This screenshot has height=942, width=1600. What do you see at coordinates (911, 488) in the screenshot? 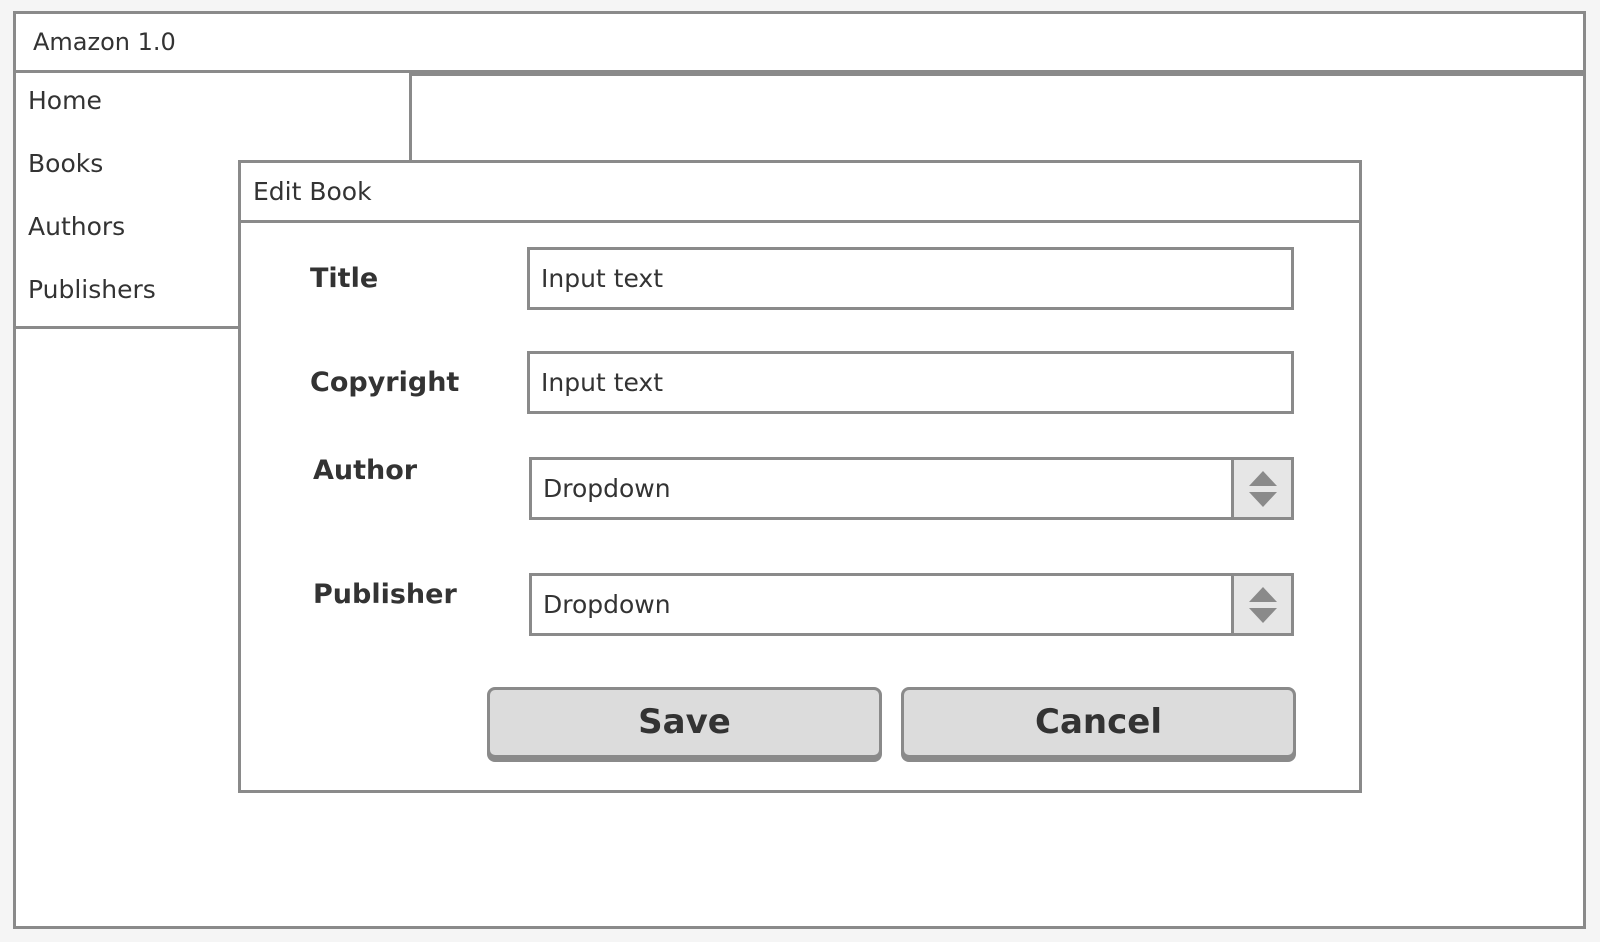
I see `author-dropdown: Dropdown` at bounding box center [911, 488].